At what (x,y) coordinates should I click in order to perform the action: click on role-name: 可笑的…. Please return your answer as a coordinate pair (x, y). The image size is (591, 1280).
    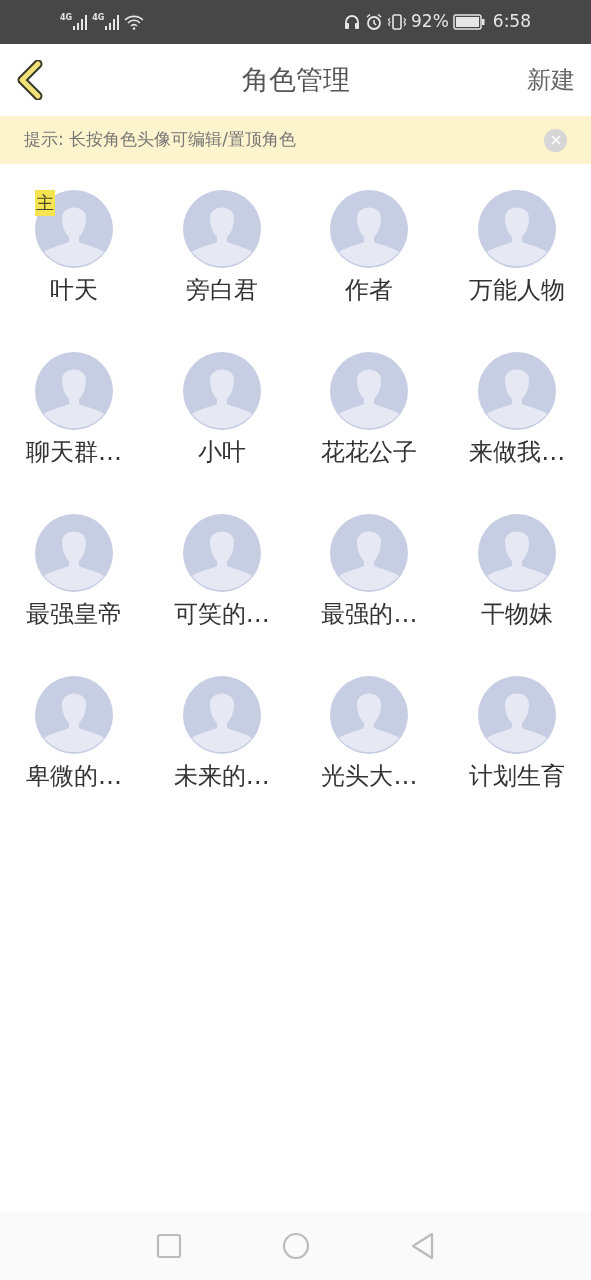
    Looking at the image, I should click on (221, 614).